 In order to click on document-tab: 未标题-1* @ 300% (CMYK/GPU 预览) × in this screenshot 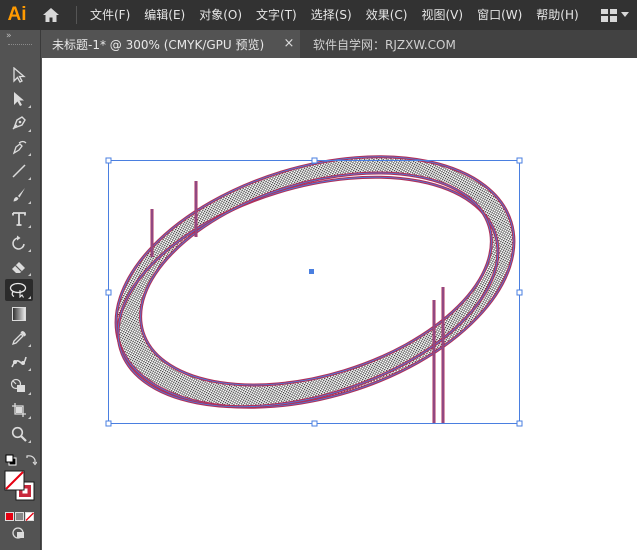, I will do `click(171, 44)`.